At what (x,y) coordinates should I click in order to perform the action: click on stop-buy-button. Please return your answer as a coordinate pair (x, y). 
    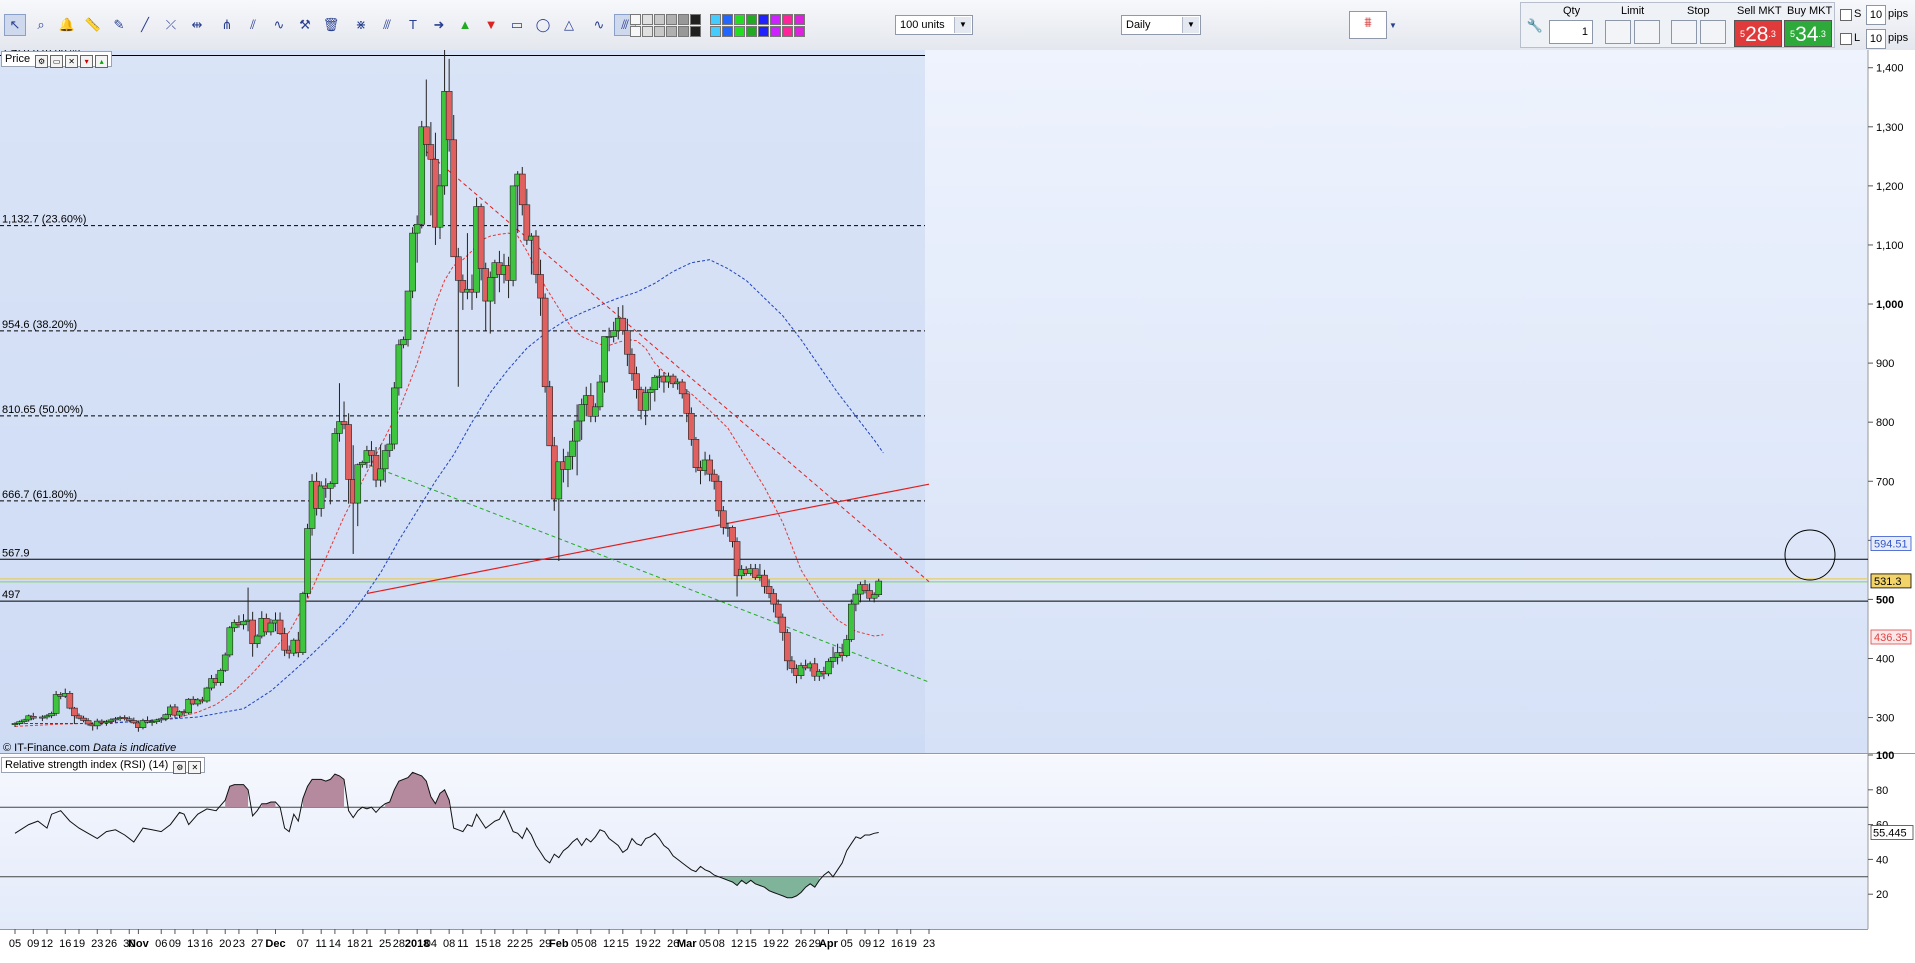
    Looking at the image, I should click on (1684, 32).